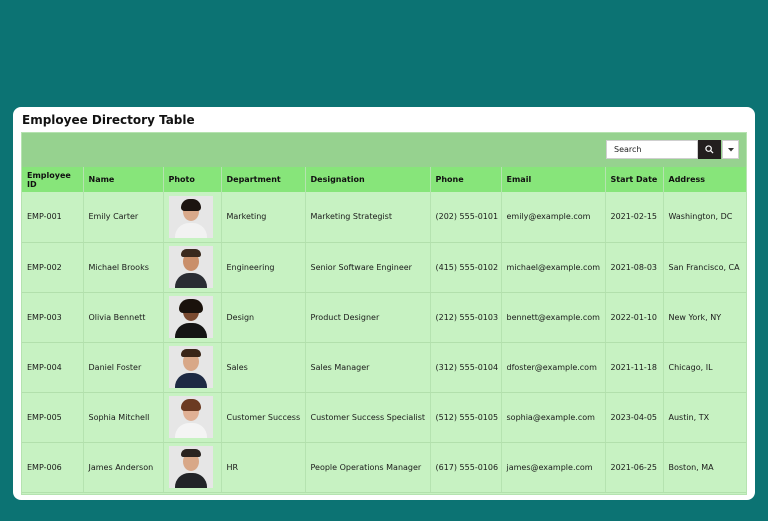 This screenshot has height=521, width=768. Describe the element at coordinates (466, 317) in the screenshot. I see `cell-phone: (212) 555-0103` at that location.